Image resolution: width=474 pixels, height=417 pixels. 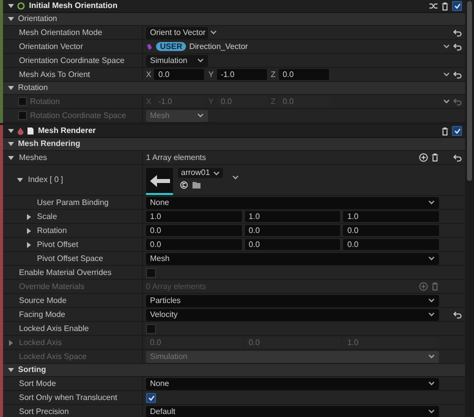 What do you see at coordinates (21, 6) in the screenshot?
I see `circle-icon` at bounding box center [21, 6].